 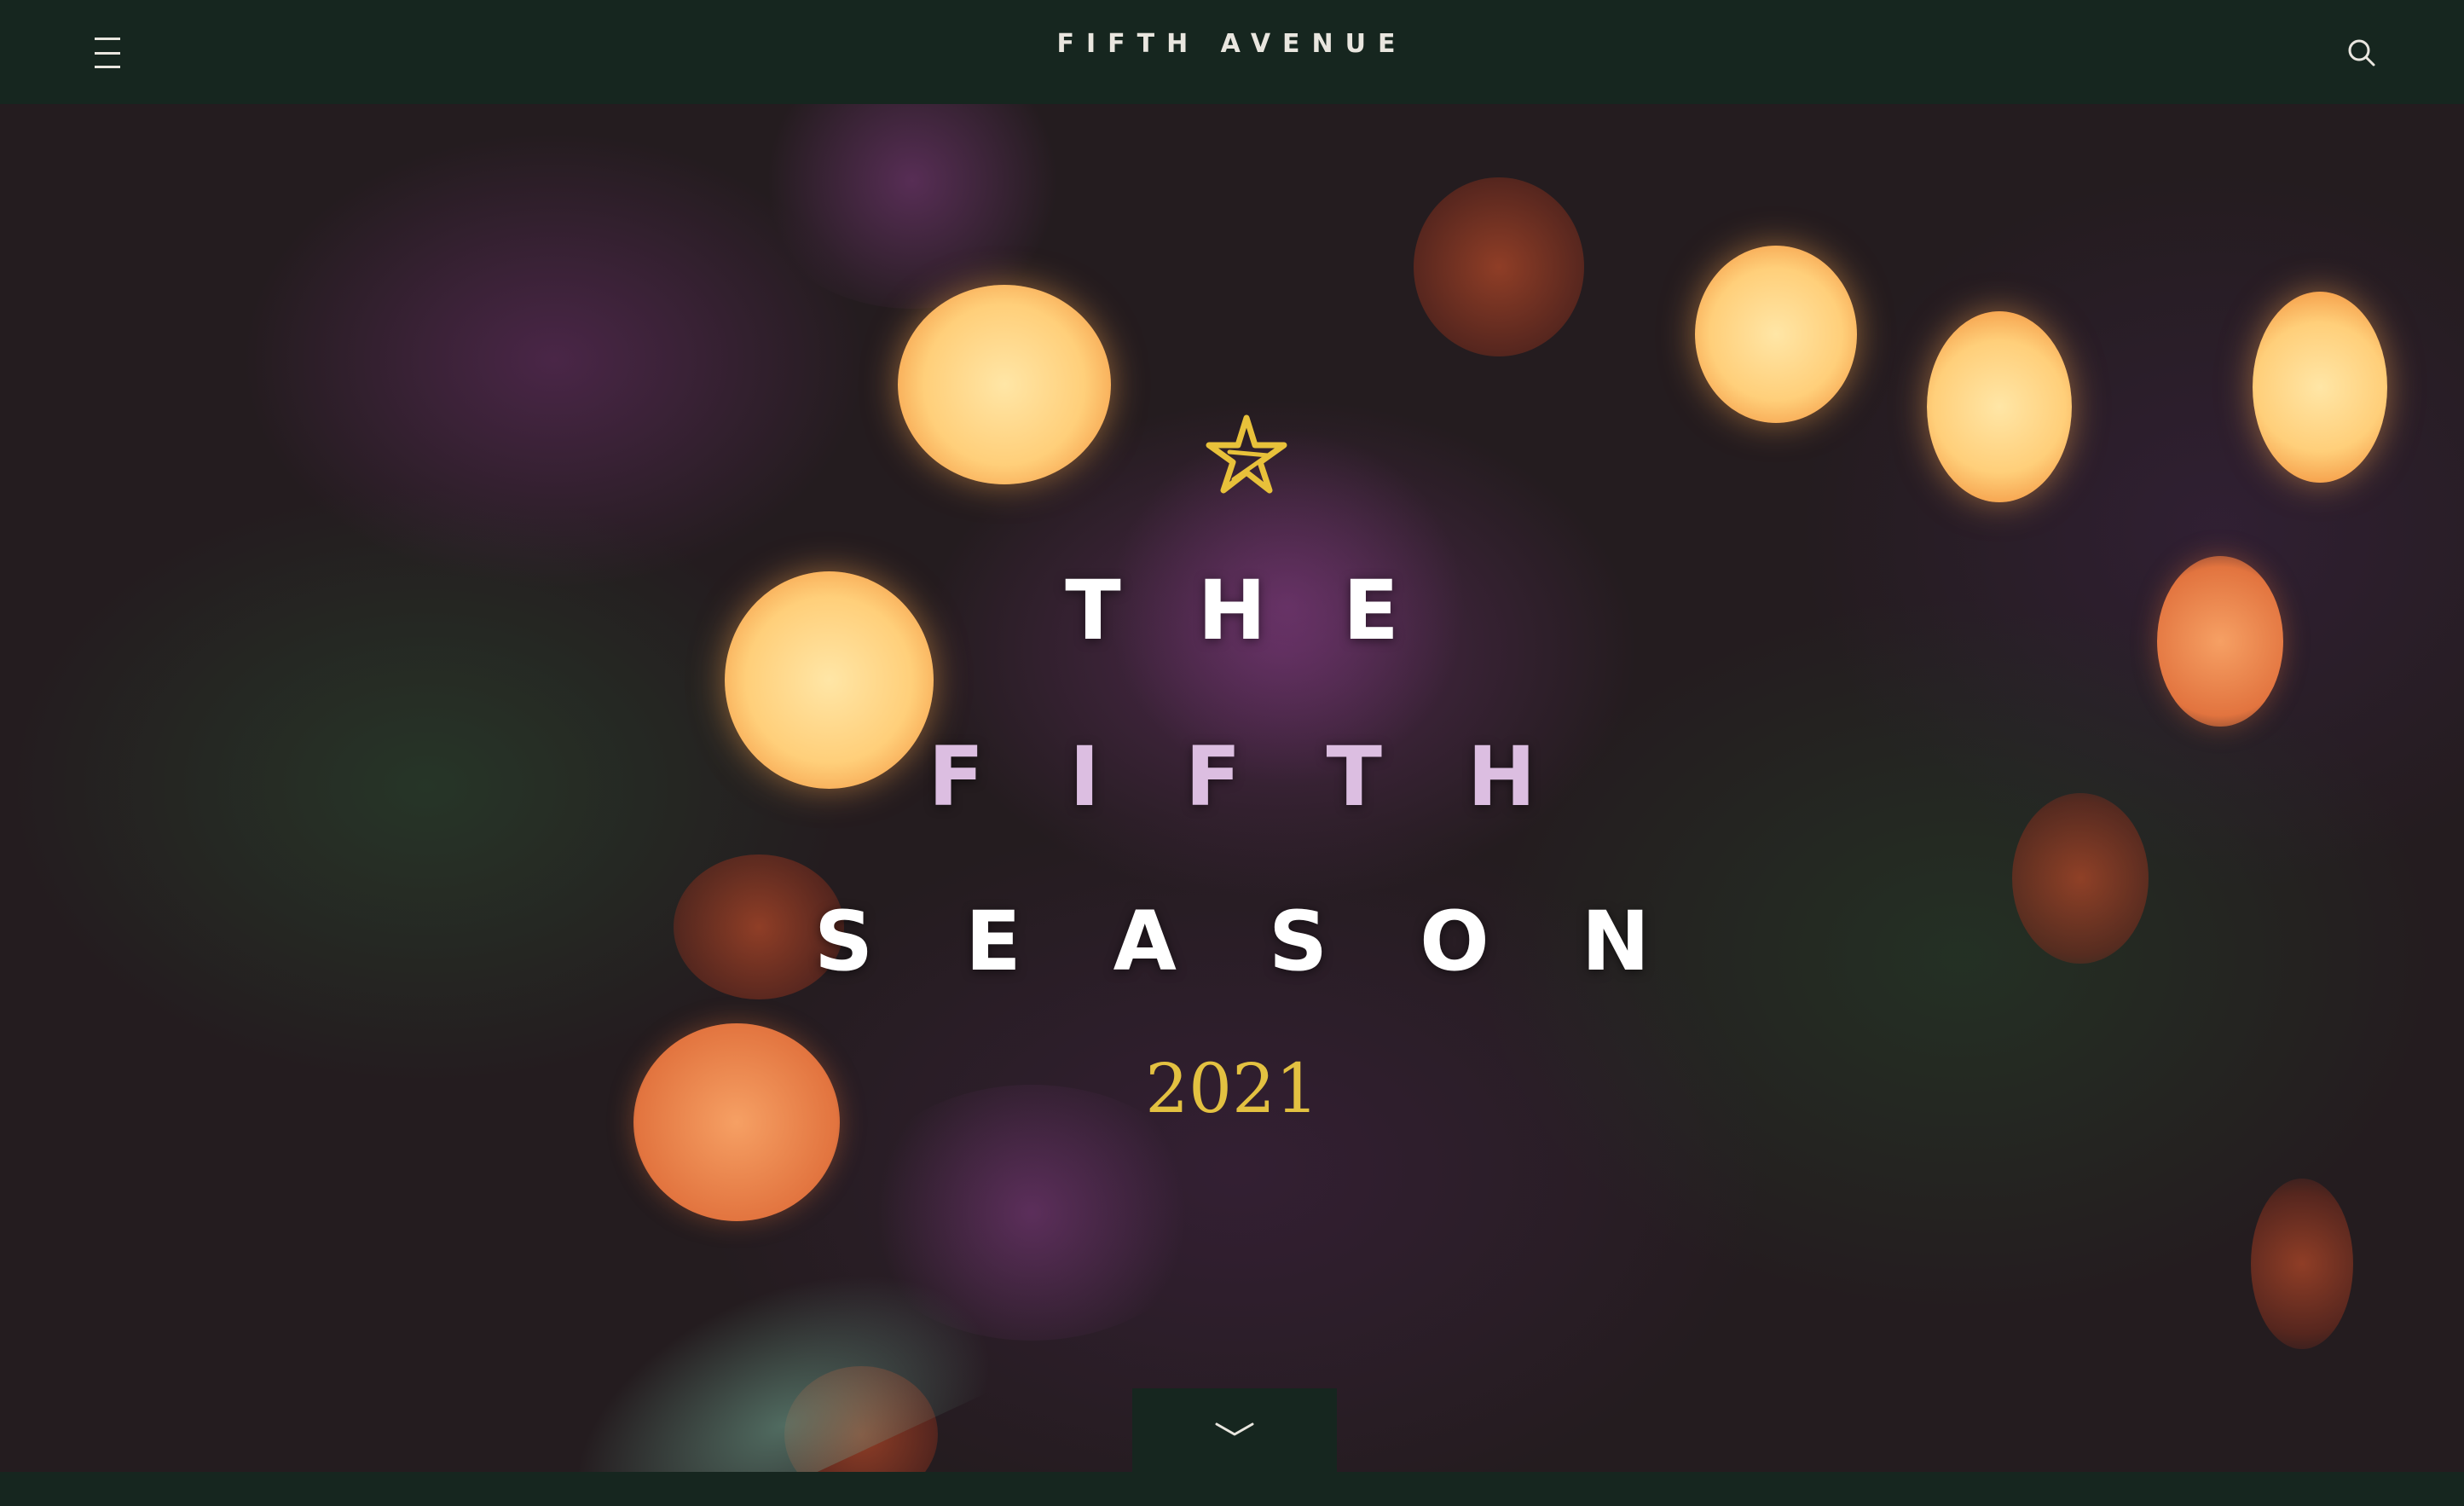 What do you see at coordinates (1232, 44) in the screenshot?
I see `brand-logo: FIFTH AVENUE` at bounding box center [1232, 44].